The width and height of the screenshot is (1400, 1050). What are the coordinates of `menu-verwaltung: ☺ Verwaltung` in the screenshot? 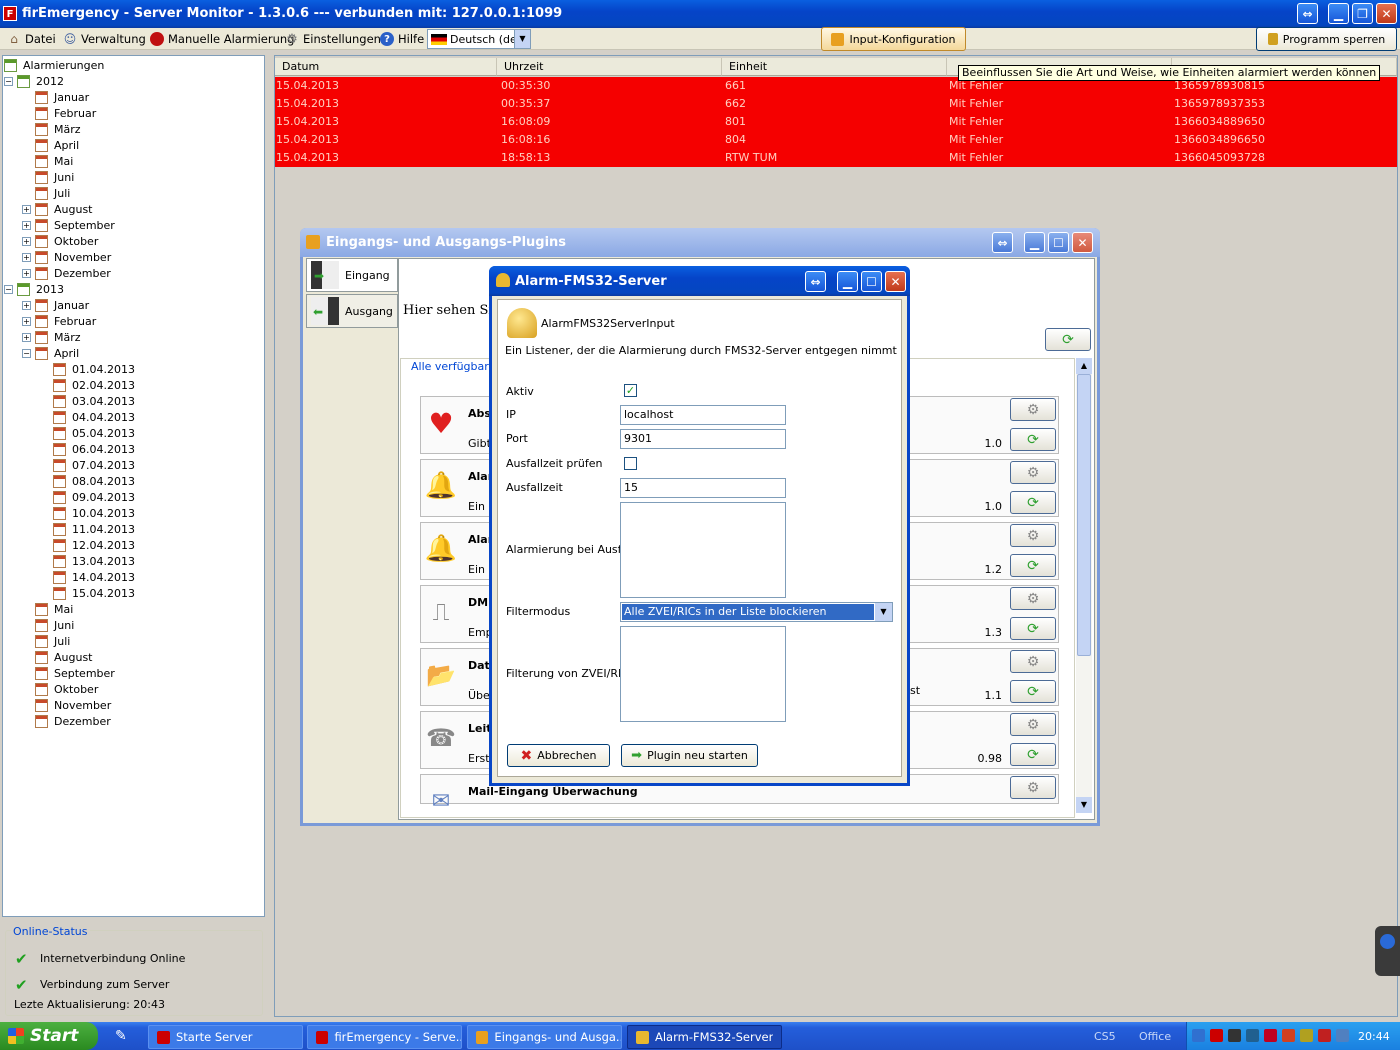 It's located at (104, 39).